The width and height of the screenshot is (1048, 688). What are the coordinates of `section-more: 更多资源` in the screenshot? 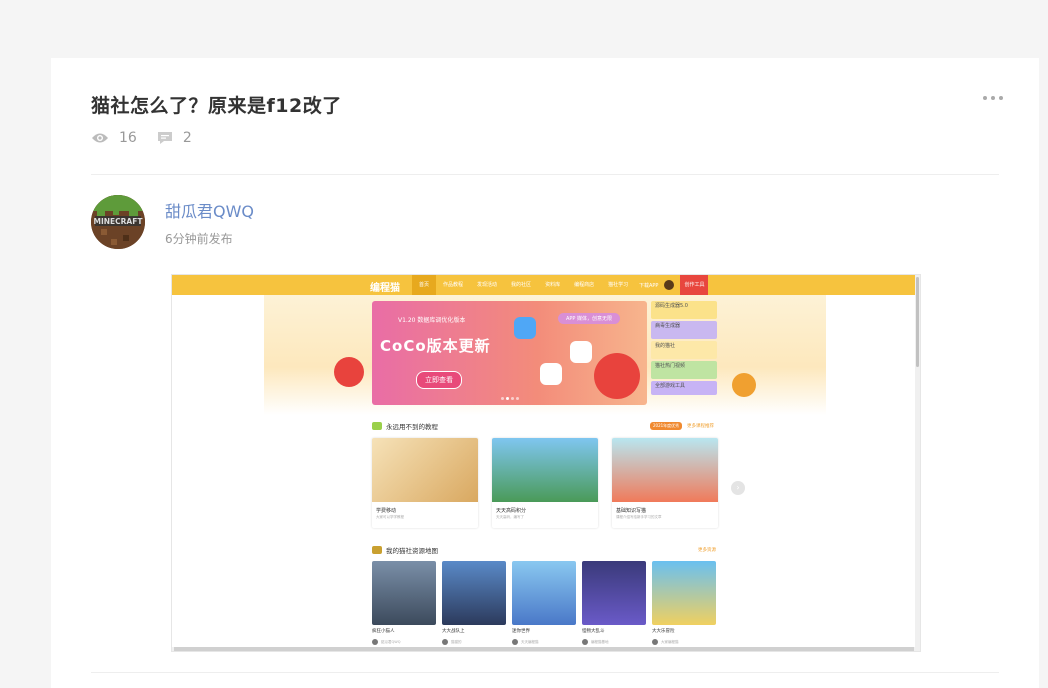 It's located at (707, 550).